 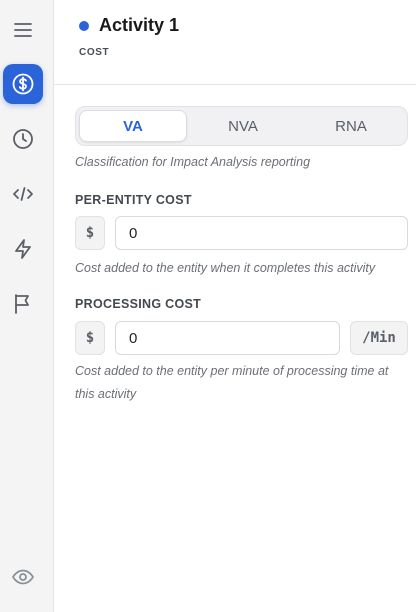 I want to click on code-tab-button, so click(x=23, y=194).